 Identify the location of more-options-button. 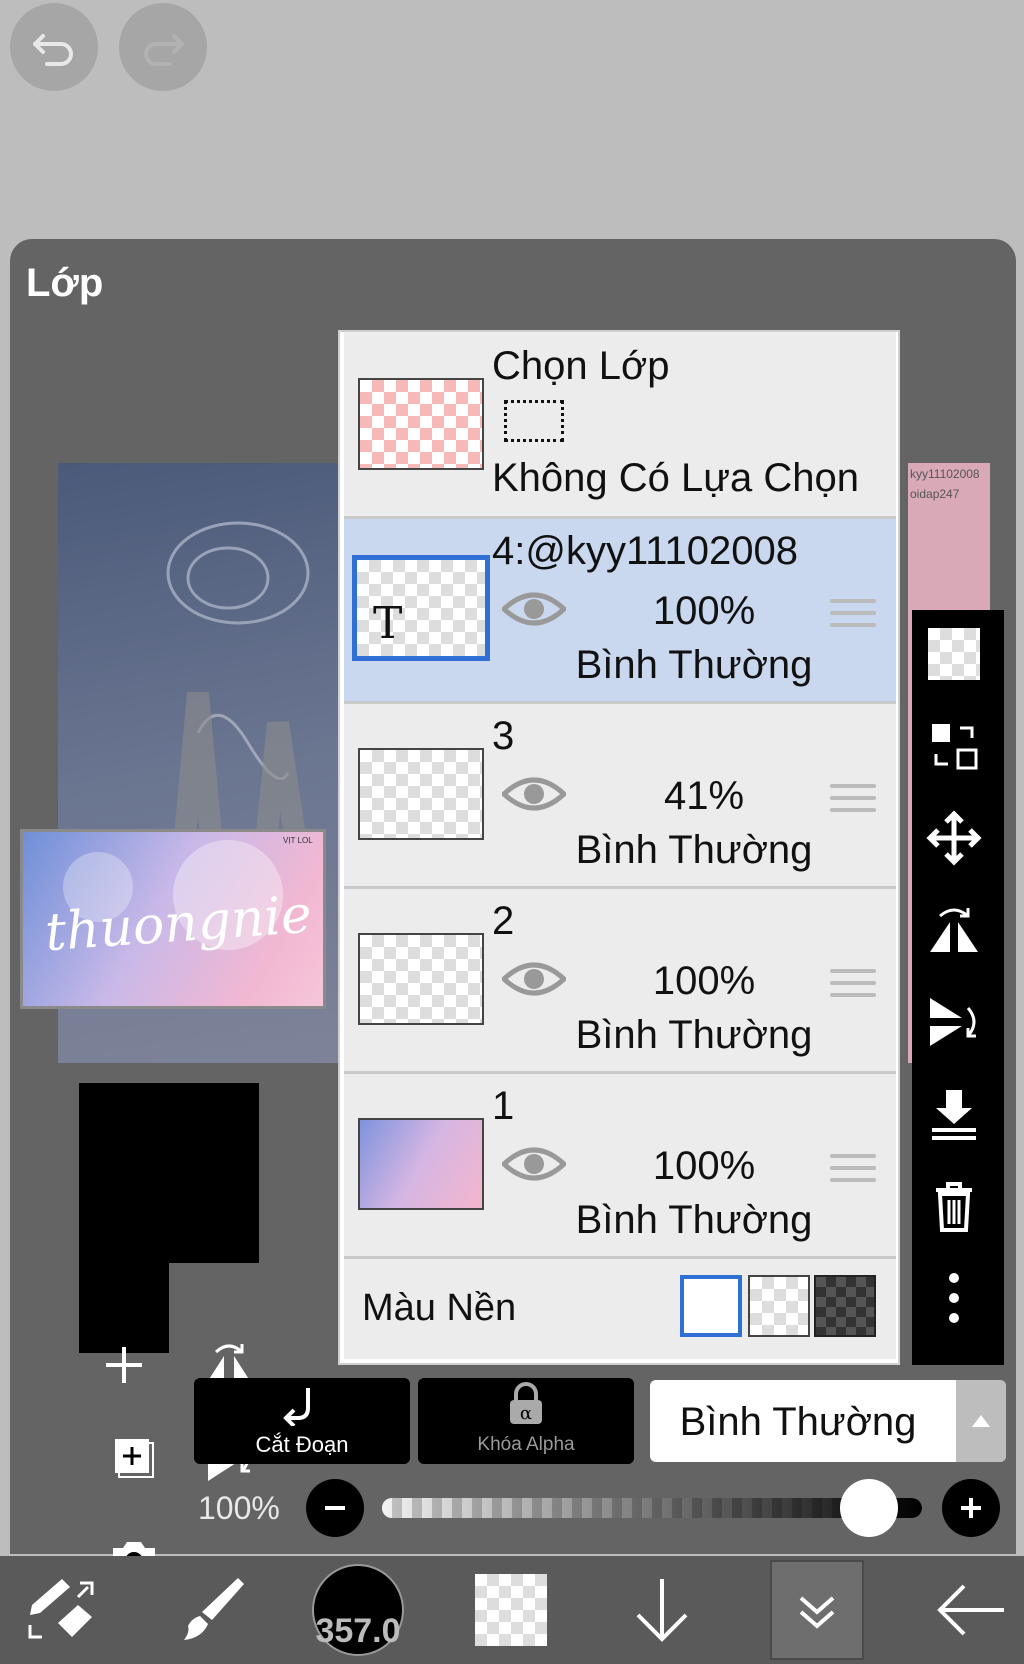
(954, 1298).